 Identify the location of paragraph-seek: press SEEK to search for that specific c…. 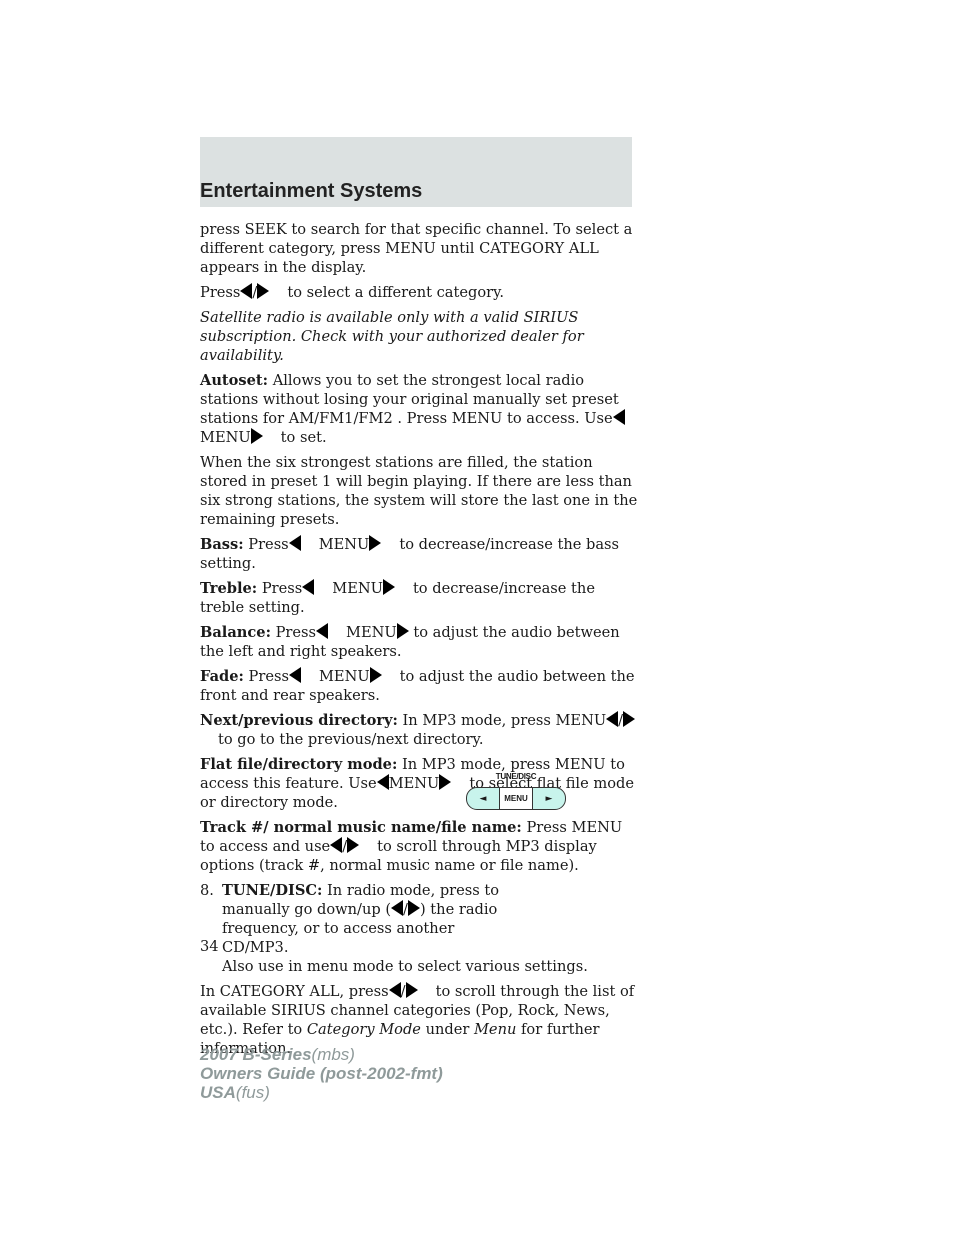
(416, 248).